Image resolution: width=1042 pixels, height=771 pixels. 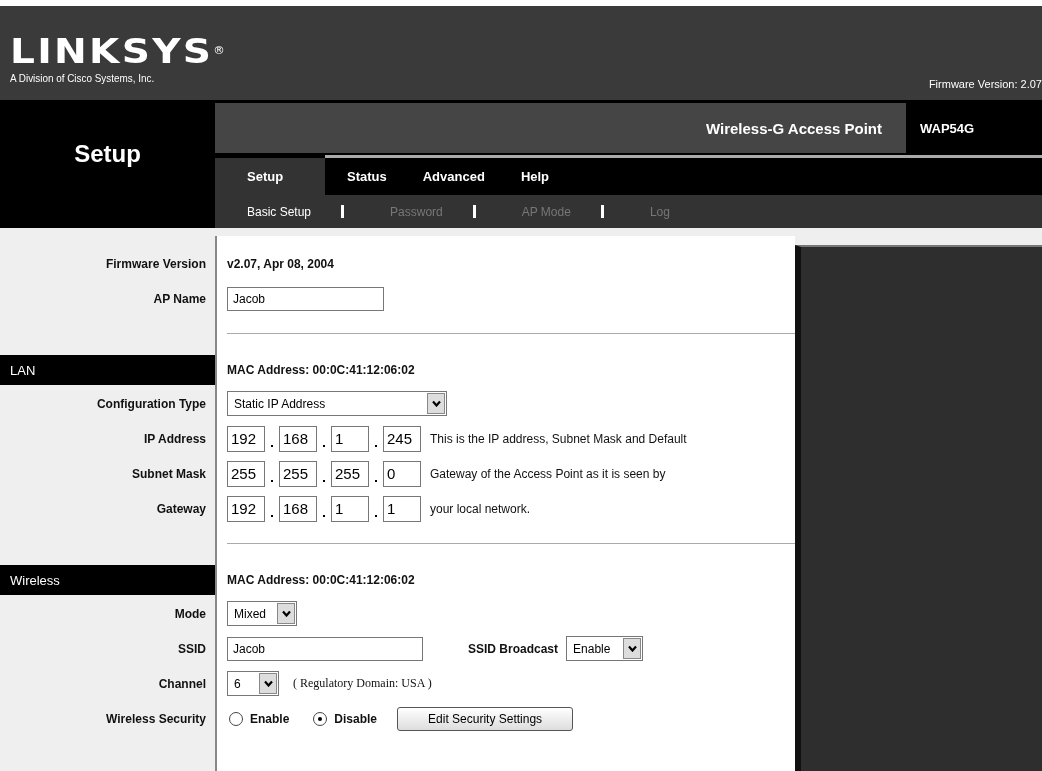 What do you see at coordinates (279, 211) in the screenshot?
I see `subnav-tab: Basic Setup` at bounding box center [279, 211].